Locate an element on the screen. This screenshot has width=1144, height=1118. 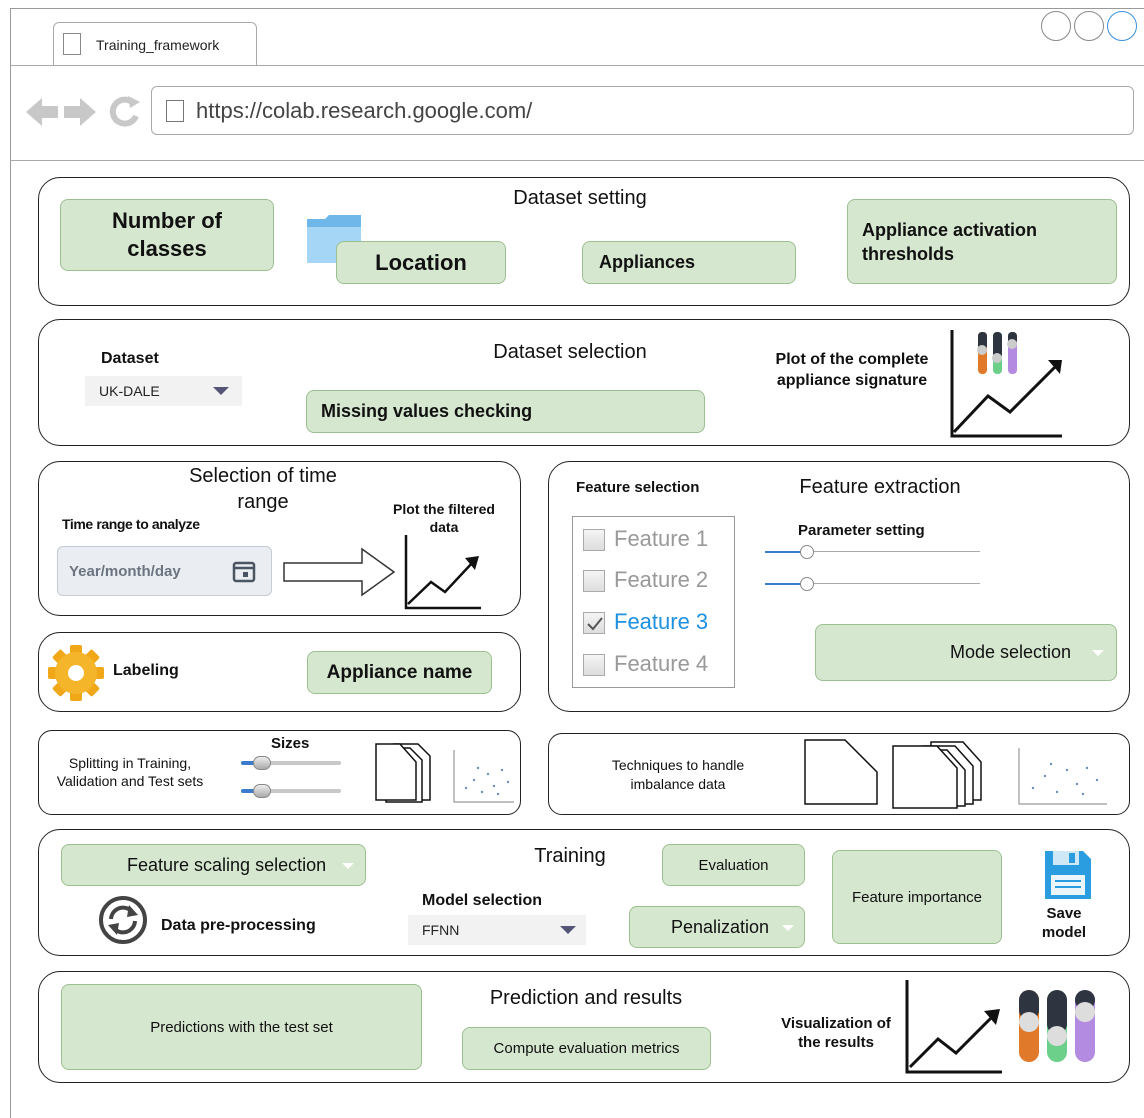
toolbar-divider is located at coordinates (577, 160).